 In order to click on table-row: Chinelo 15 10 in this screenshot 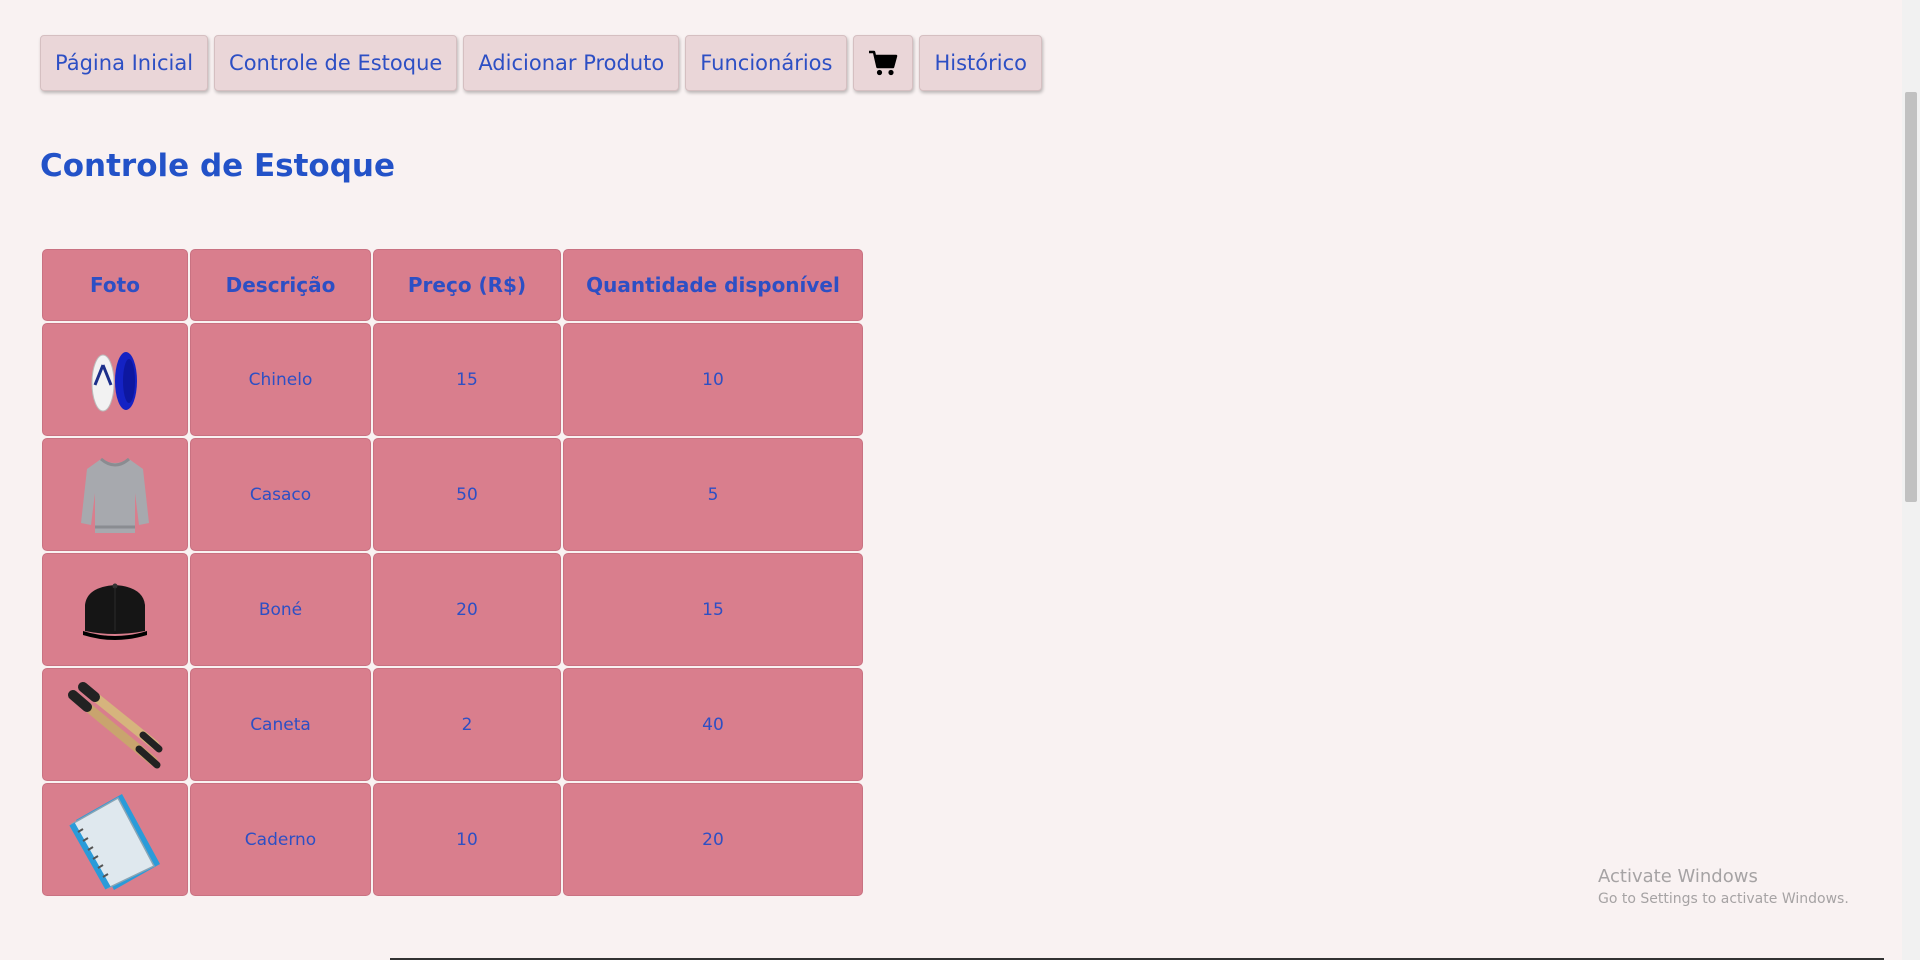, I will do `click(452, 379)`.